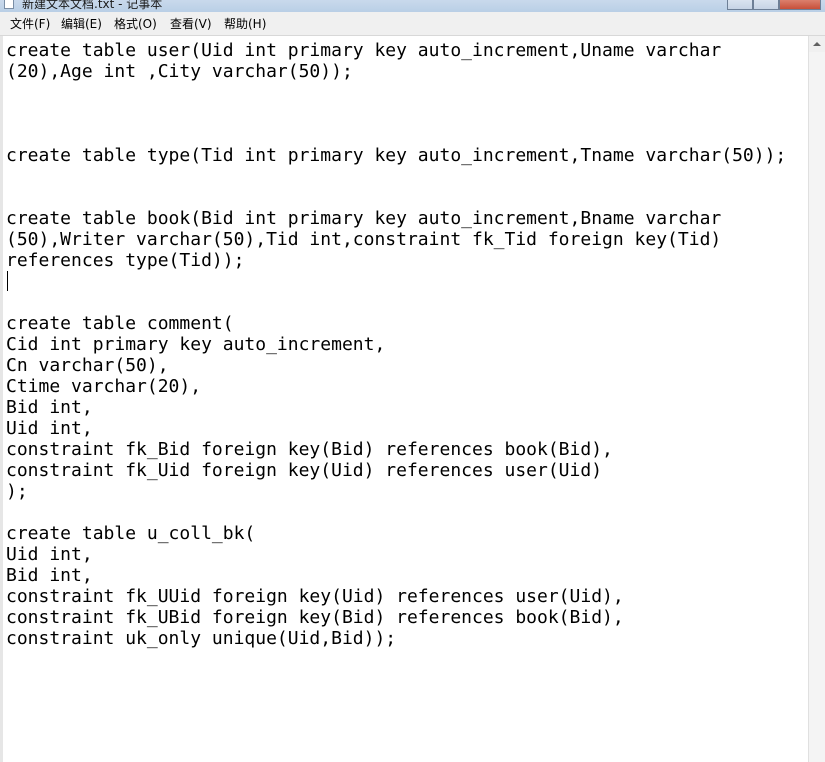 Image resolution: width=825 pixels, height=762 pixels. I want to click on scroll-up-button, so click(817, 44).